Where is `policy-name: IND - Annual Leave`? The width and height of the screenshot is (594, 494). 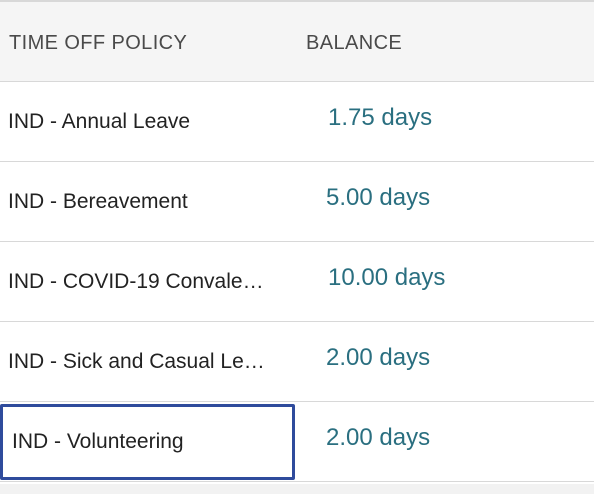 policy-name: IND - Annual Leave is located at coordinates (149, 122).